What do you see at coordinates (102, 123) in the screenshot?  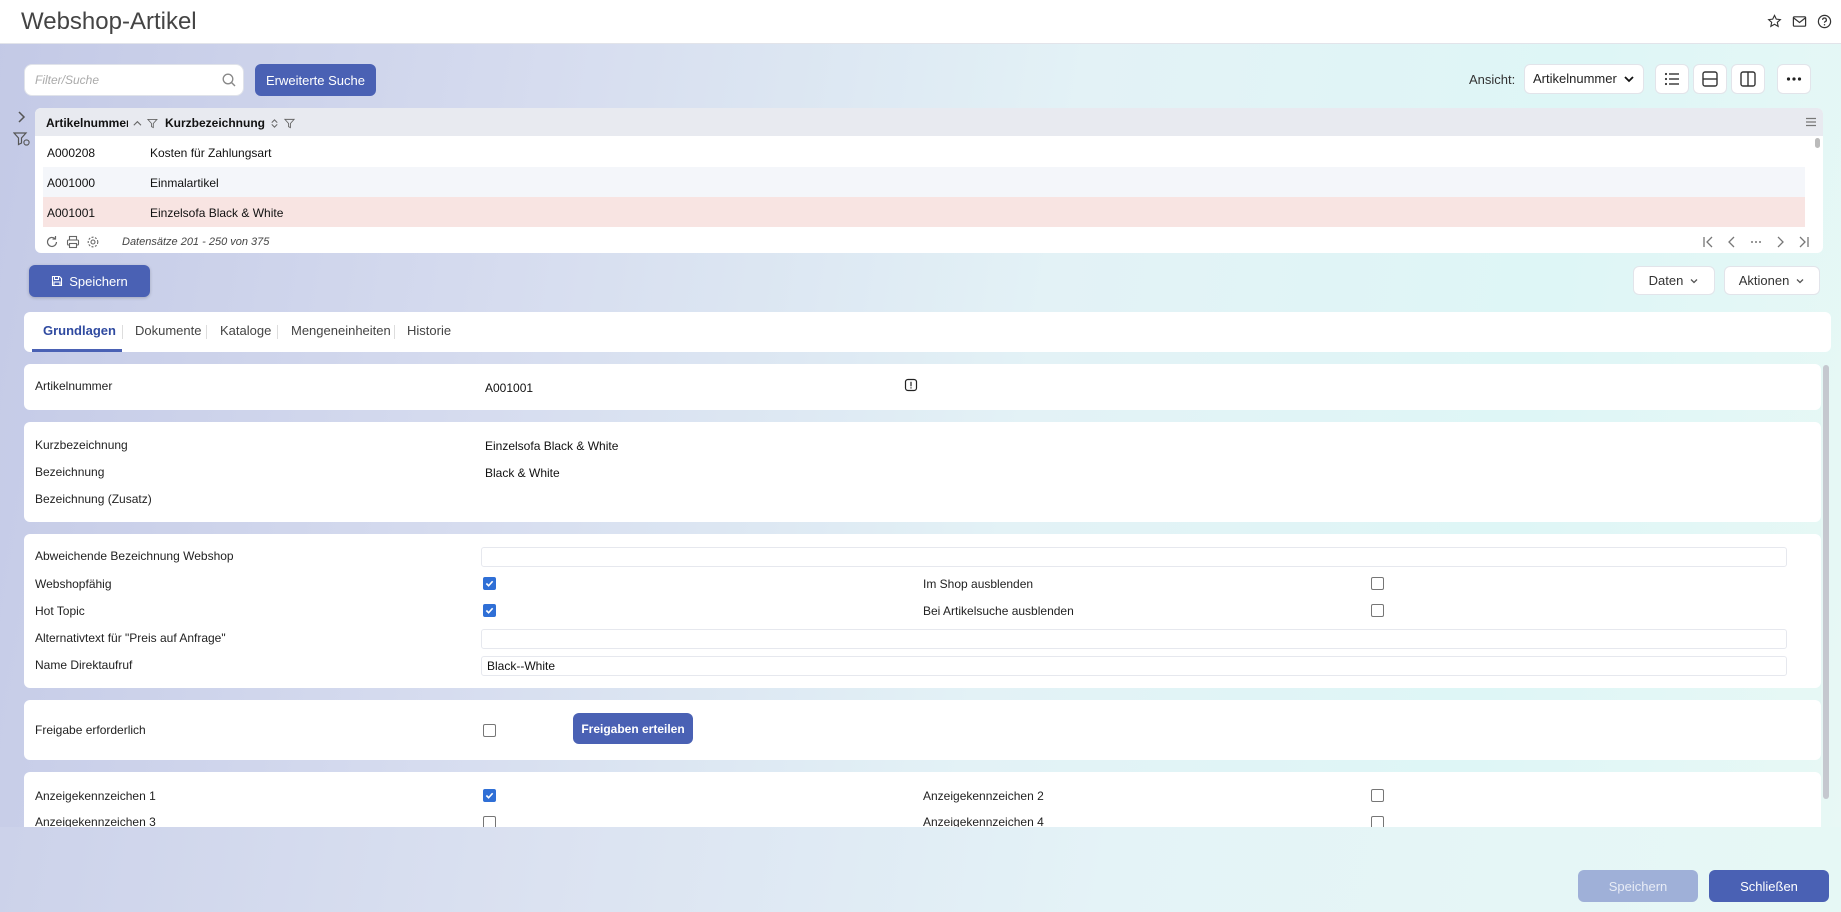 I see `column-header-artikelnummer: Artikelnummer` at bounding box center [102, 123].